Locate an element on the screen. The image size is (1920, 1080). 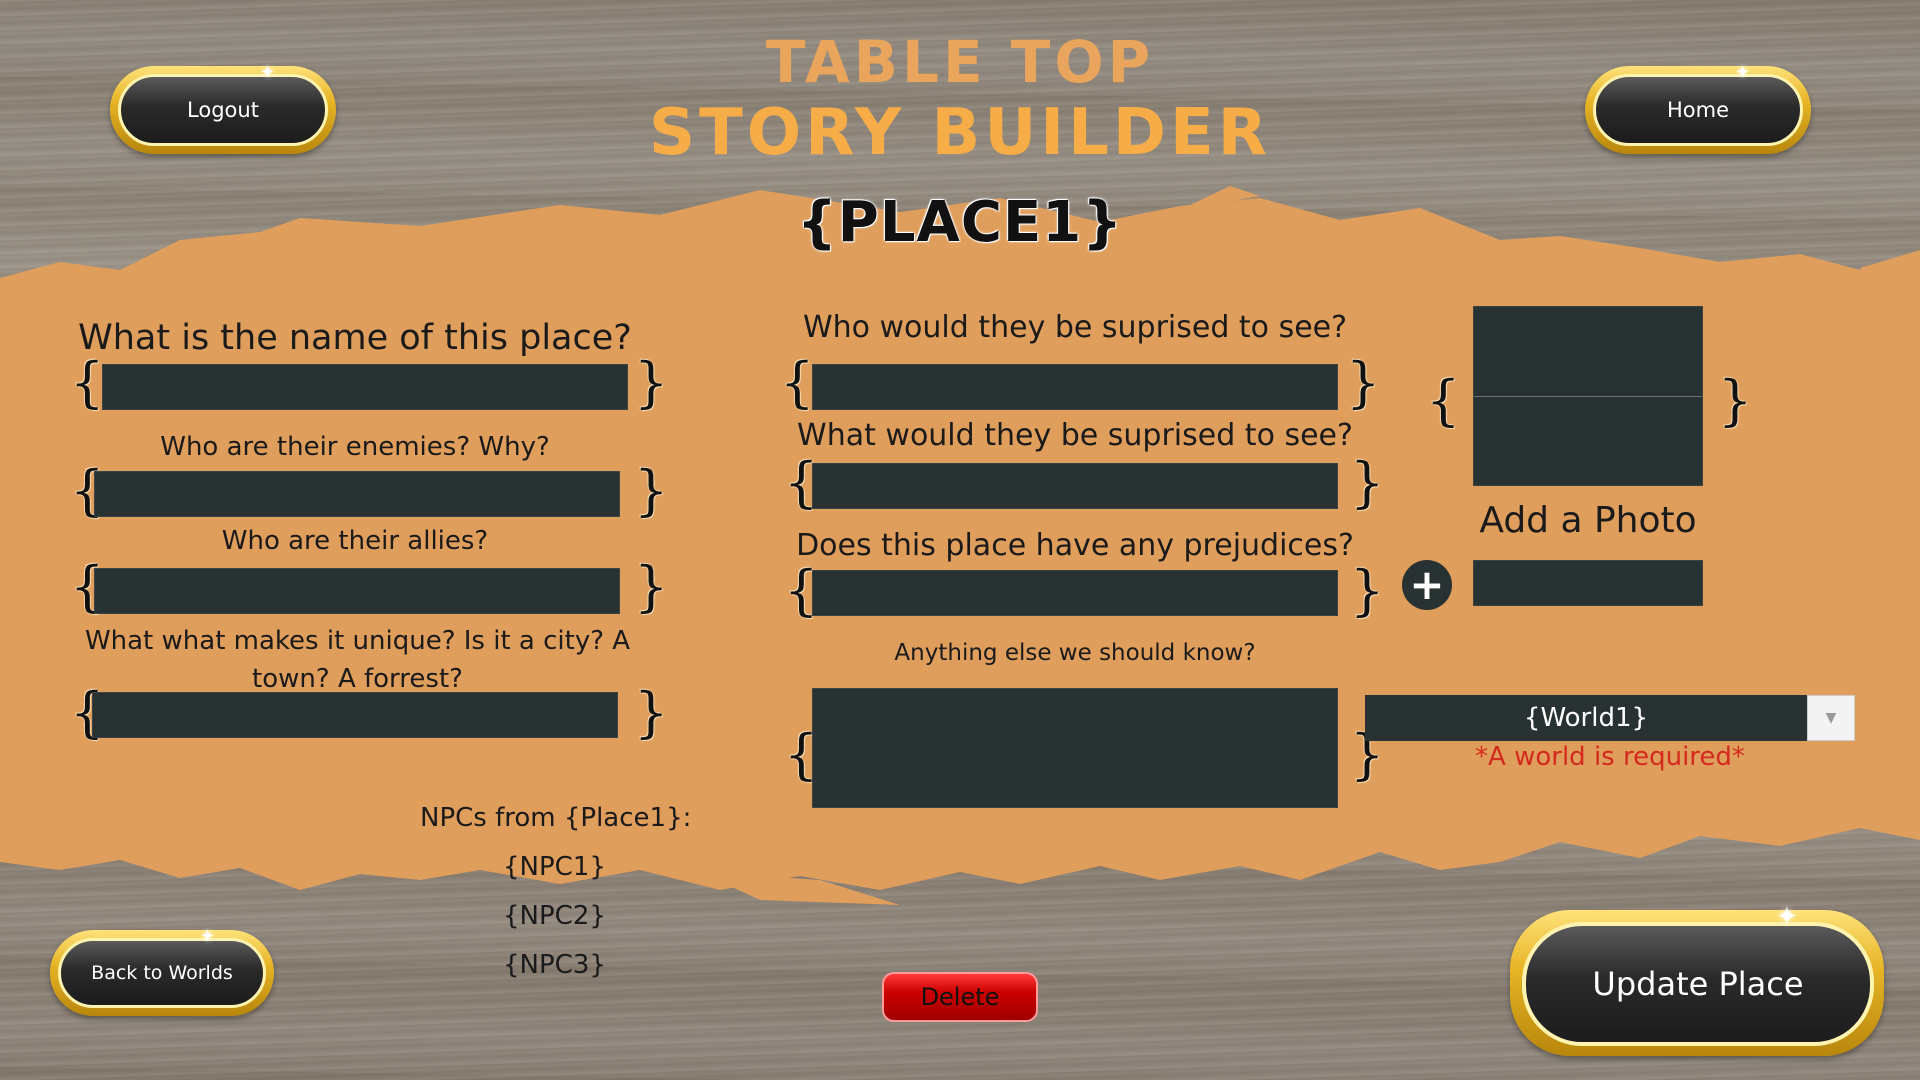
back-to-worlds-button-face: Back to Worlds is located at coordinates (162, 973).